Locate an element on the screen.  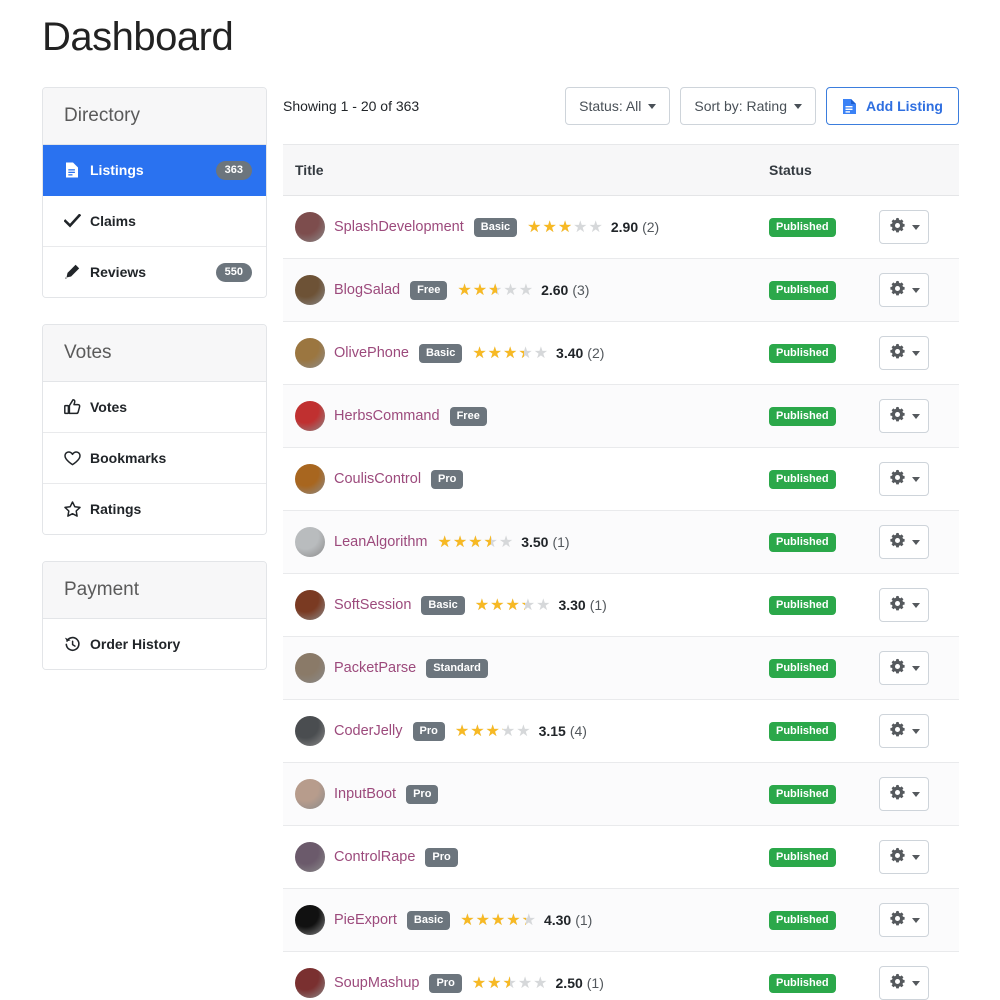
listing-title-link: BlogSalad is located at coordinates (367, 290).